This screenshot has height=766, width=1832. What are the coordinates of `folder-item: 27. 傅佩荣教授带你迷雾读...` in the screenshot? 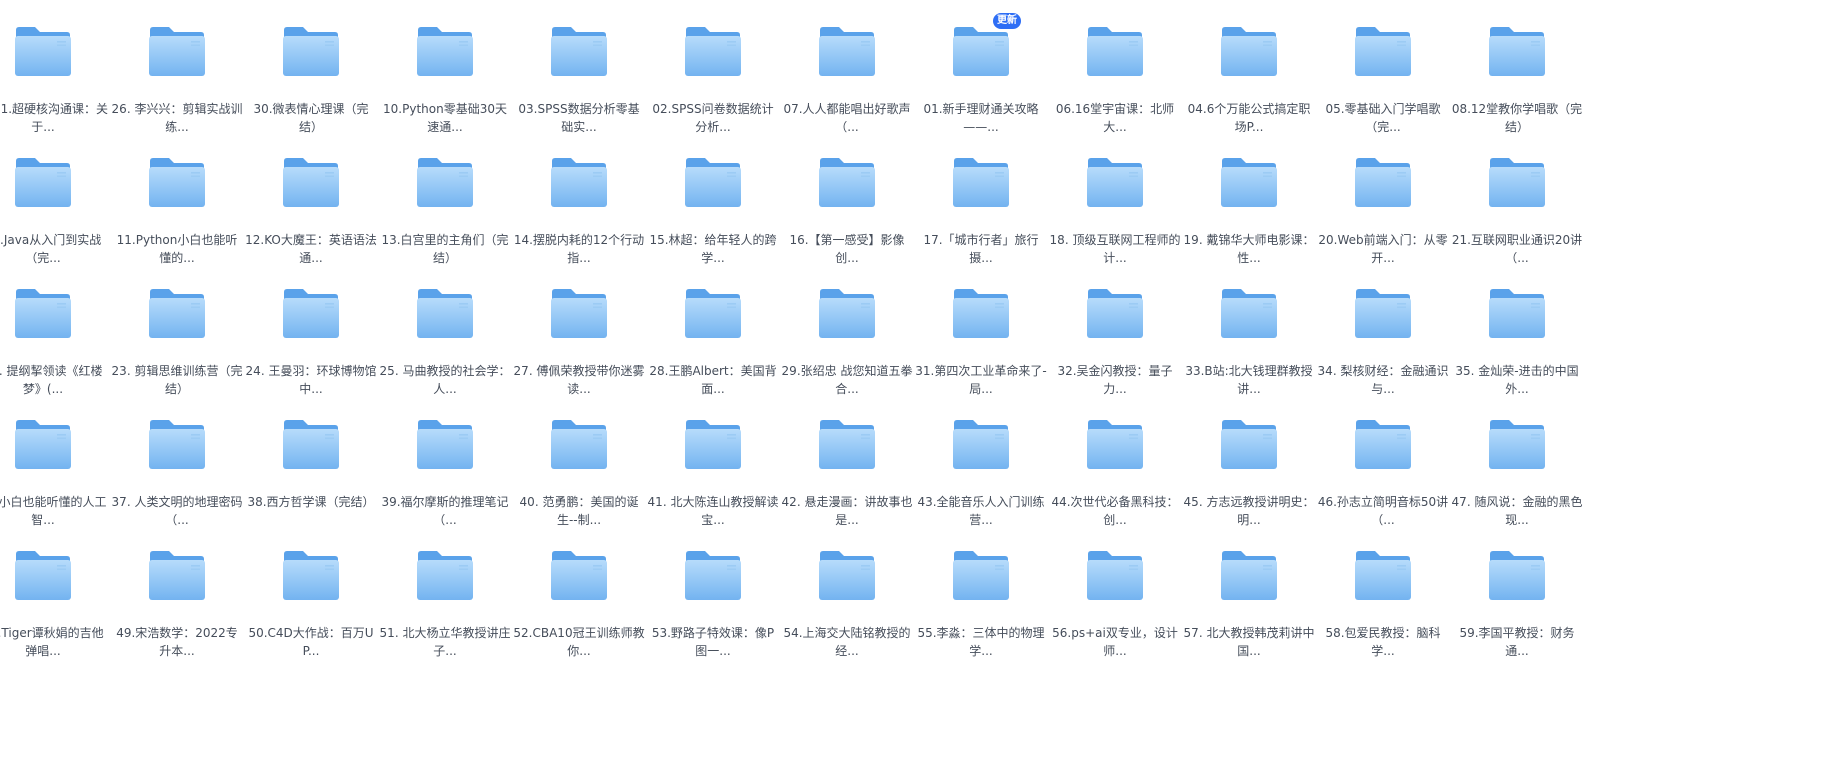 It's located at (579, 329).